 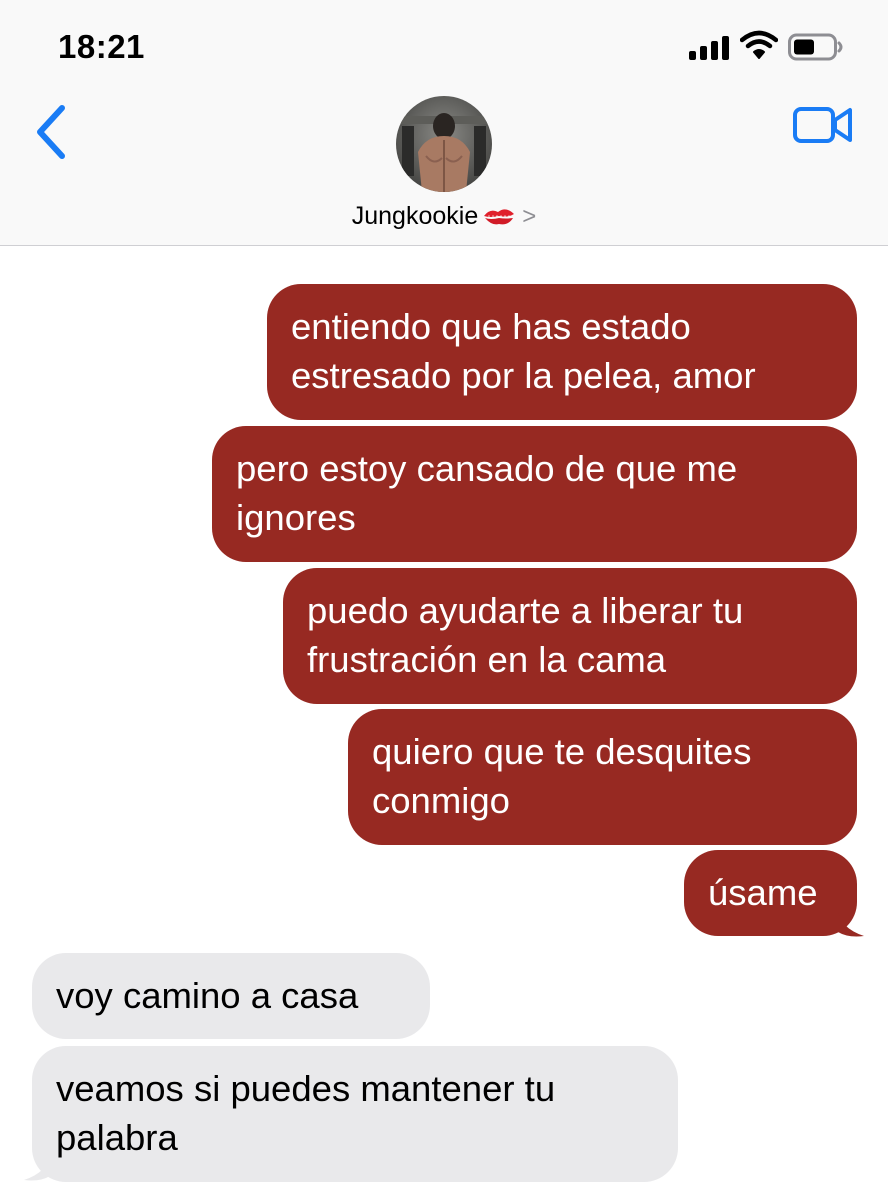 What do you see at coordinates (816, 47) in the screenshot?
I see `battery-icon` at bounding box center [816, 47].